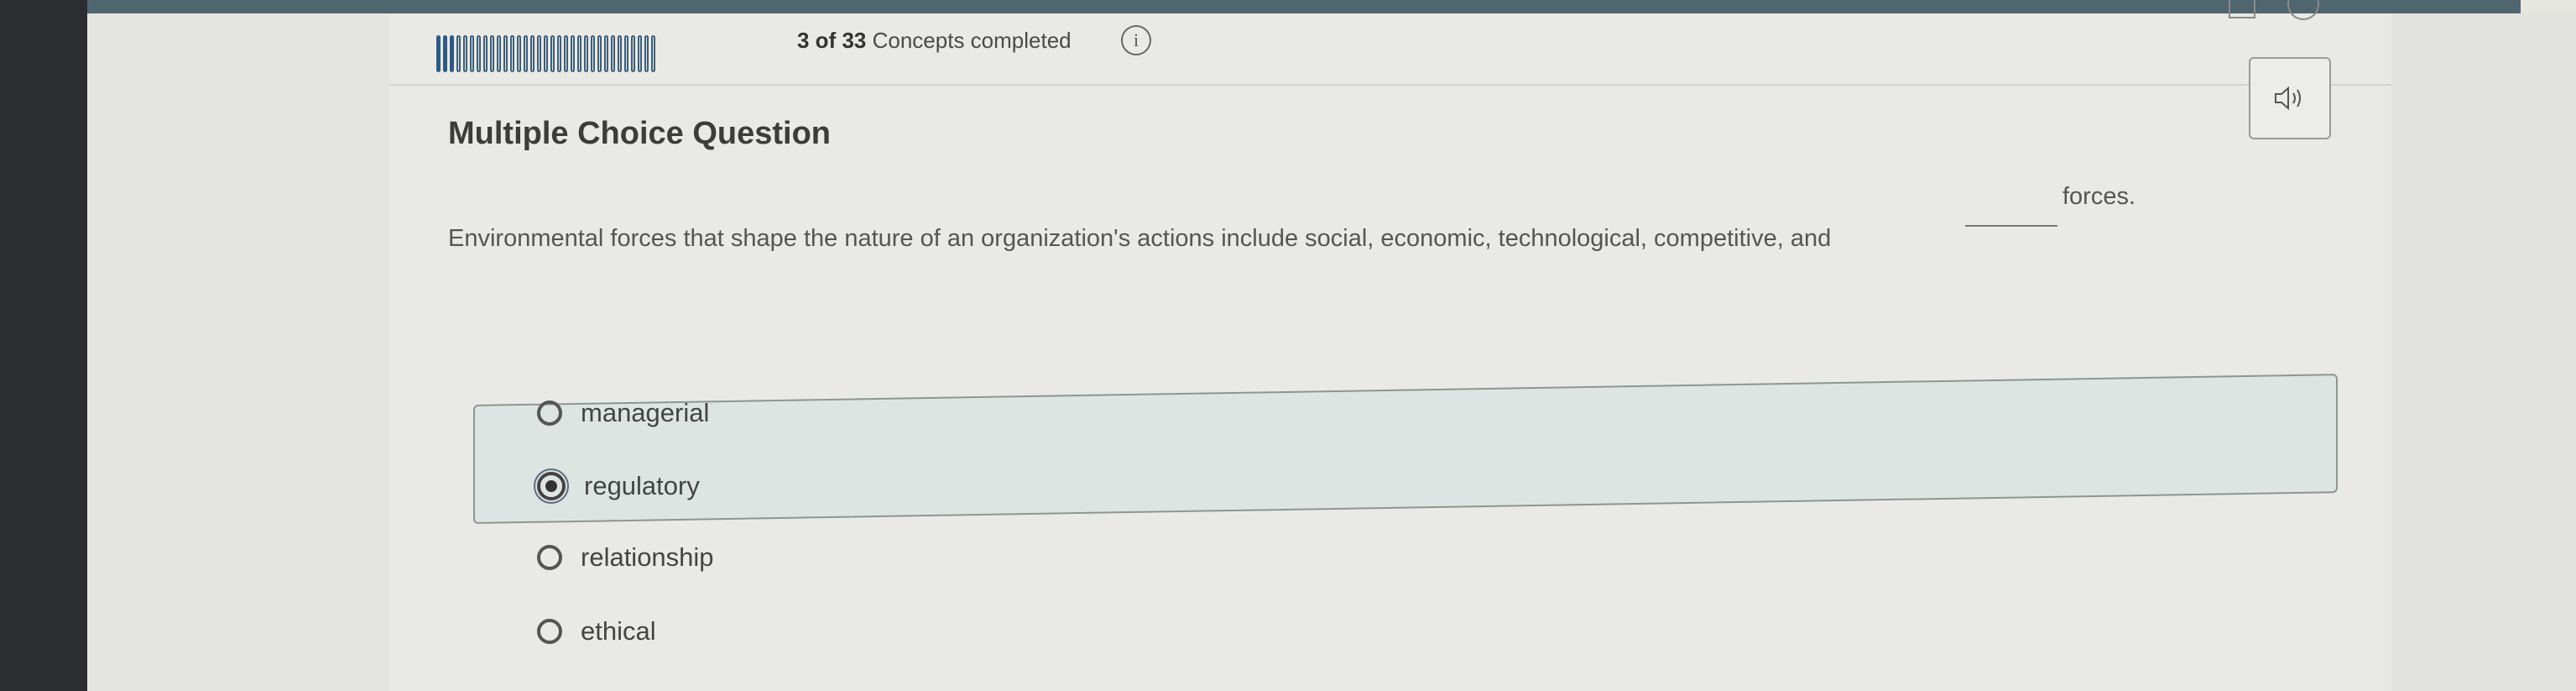 The image size is (2576, 691). I want to click on calculator-icon, so click(2242, 9).